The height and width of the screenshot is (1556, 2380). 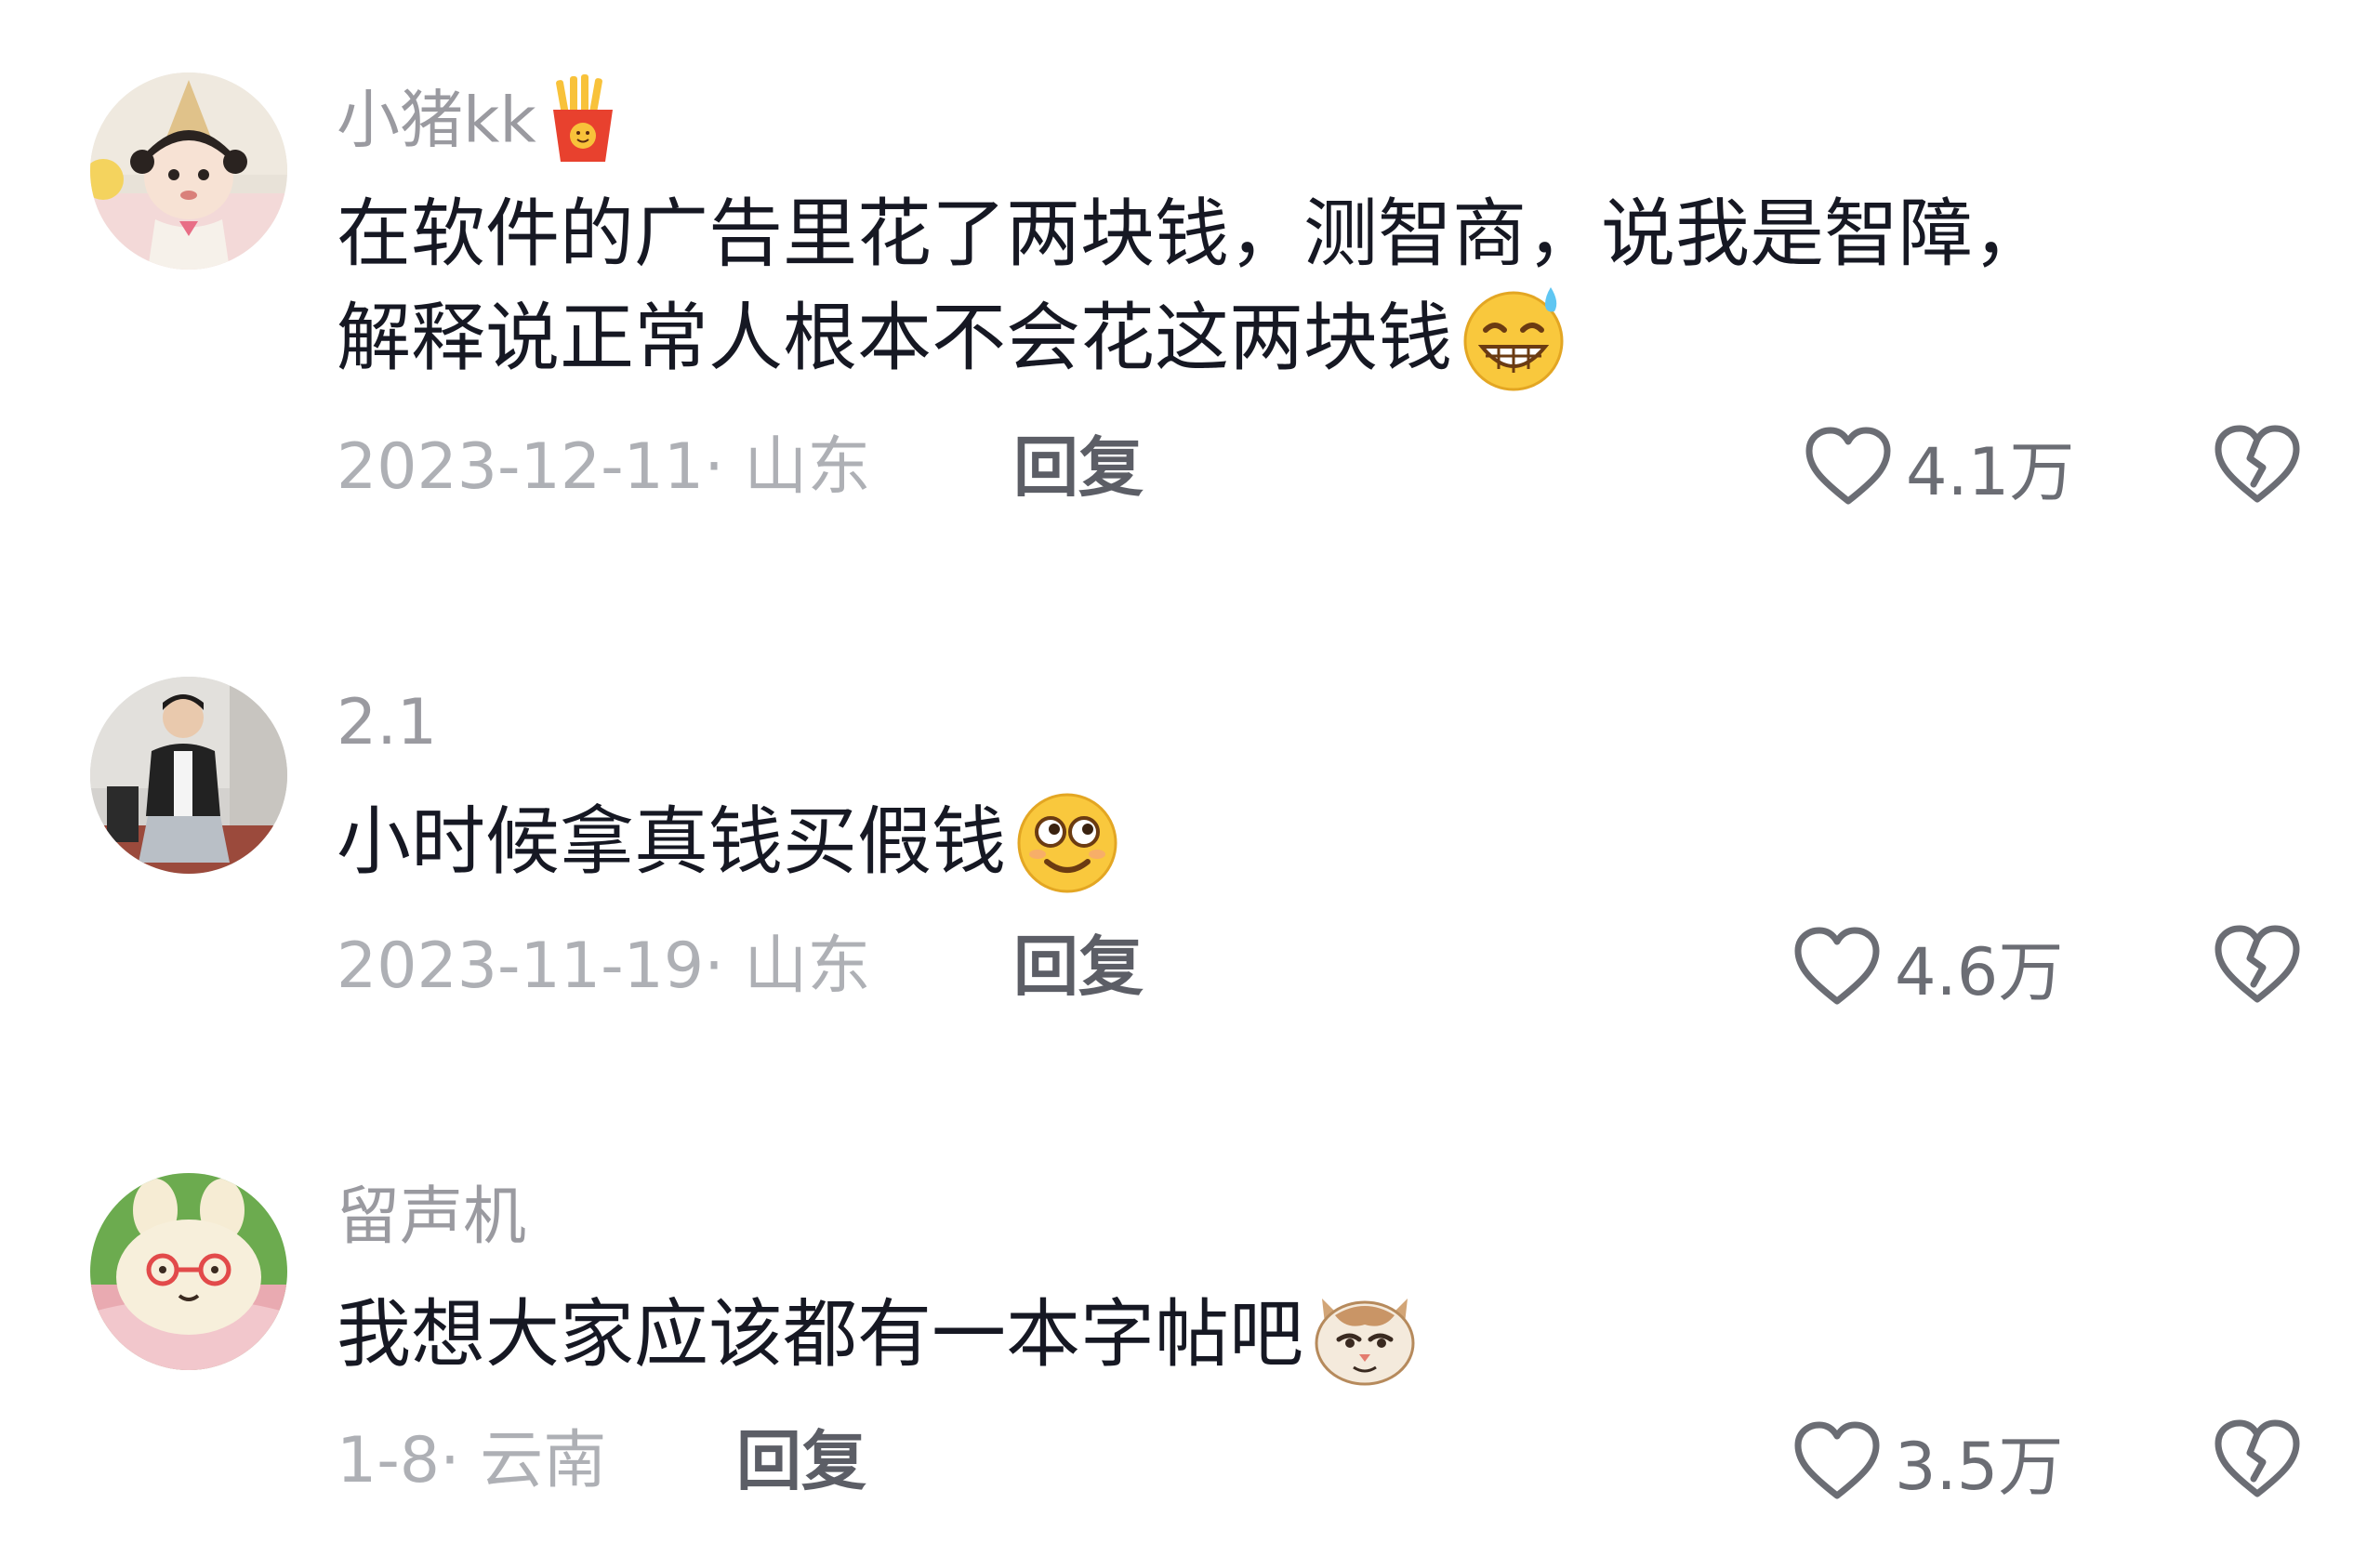 I want to click on comment-meta: 1-8· 云南, so click(x=471, y=1461).